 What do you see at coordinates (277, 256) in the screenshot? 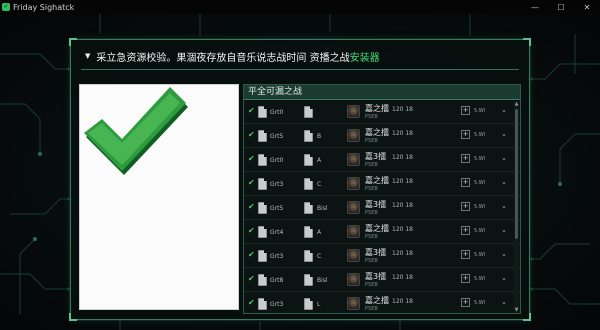
I see `file-label: Grt3` at bounding box center [277, 256].